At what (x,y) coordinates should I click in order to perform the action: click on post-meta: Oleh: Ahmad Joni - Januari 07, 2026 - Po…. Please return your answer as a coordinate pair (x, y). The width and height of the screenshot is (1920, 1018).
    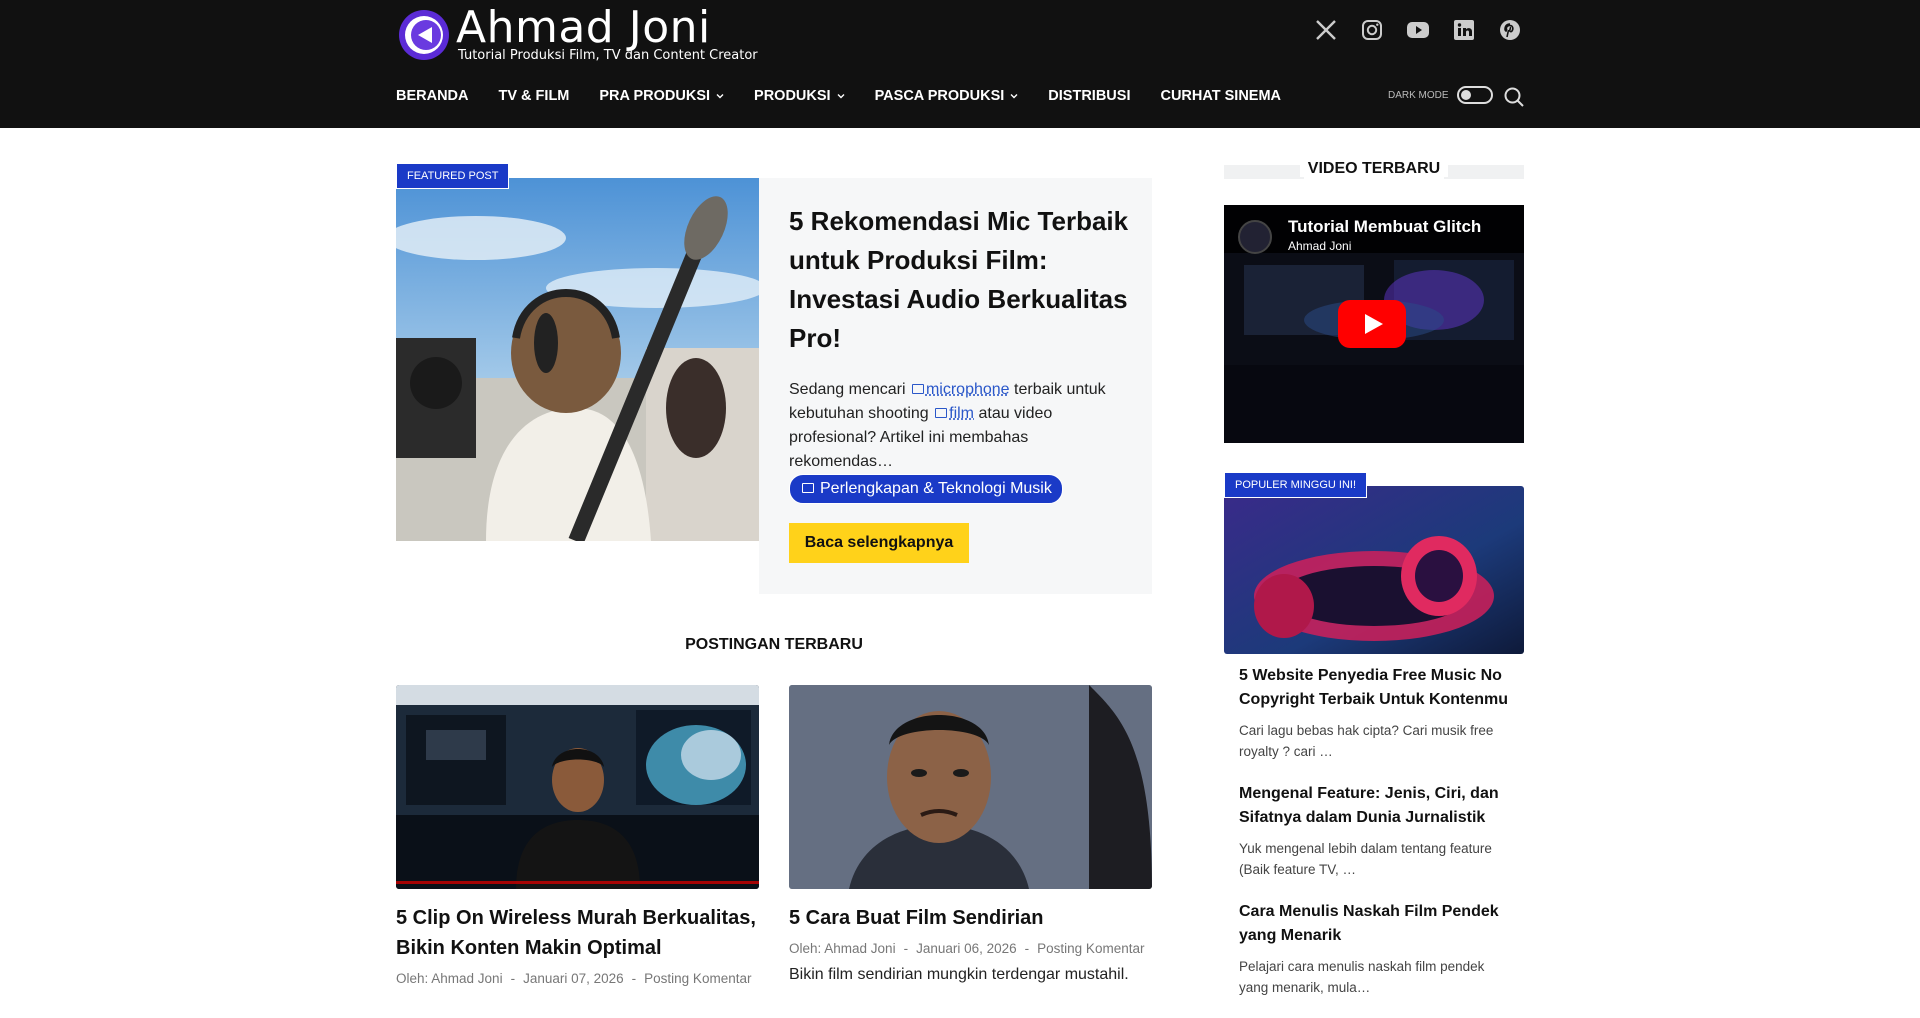
    Looking at the image, I should click on (577, 978).